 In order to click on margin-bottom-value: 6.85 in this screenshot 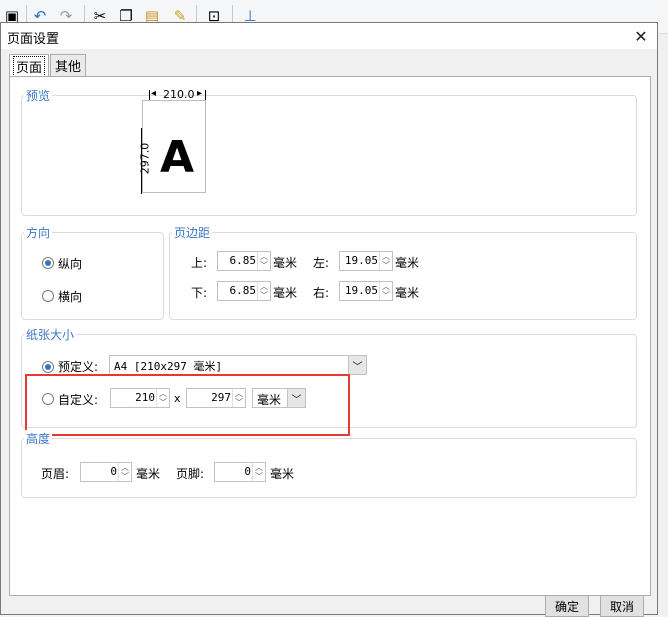, I will do `click(243, 290)`.